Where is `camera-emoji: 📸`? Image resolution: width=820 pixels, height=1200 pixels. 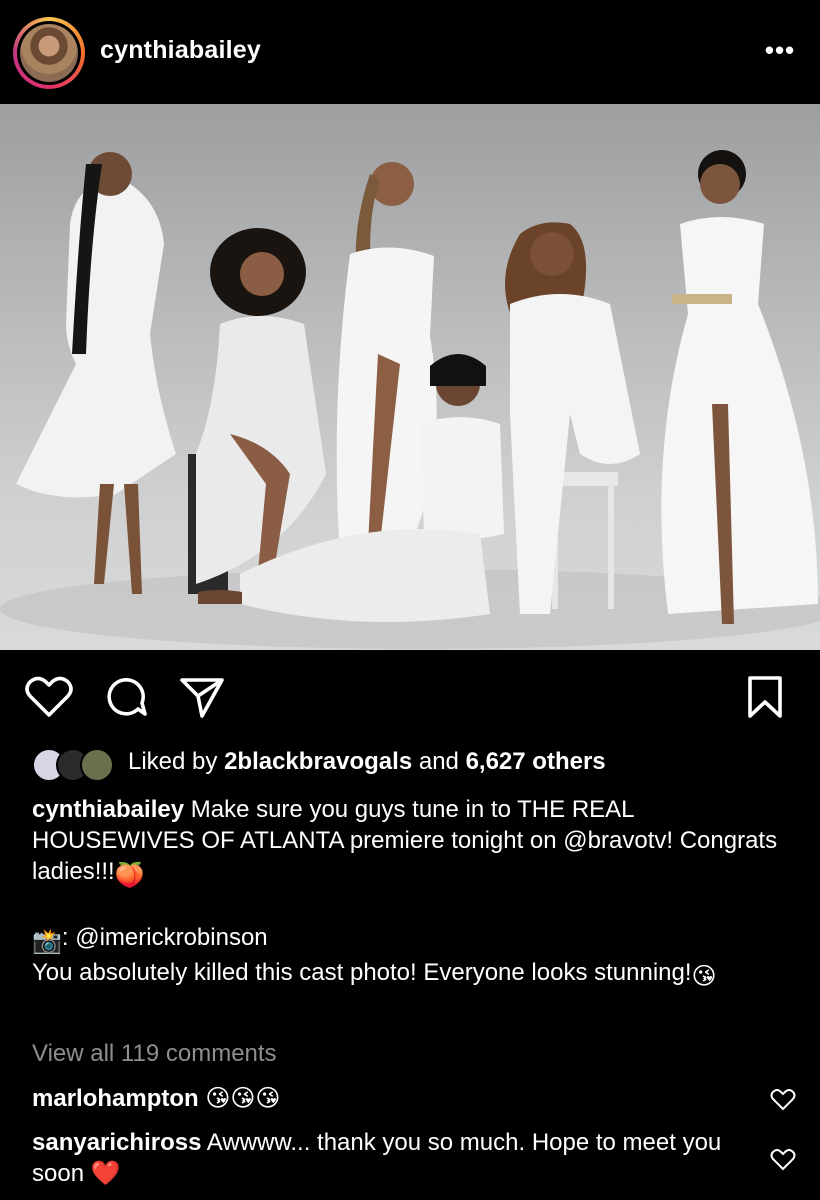 camera-emoji: 📸 is located at coordinates (47, 941).